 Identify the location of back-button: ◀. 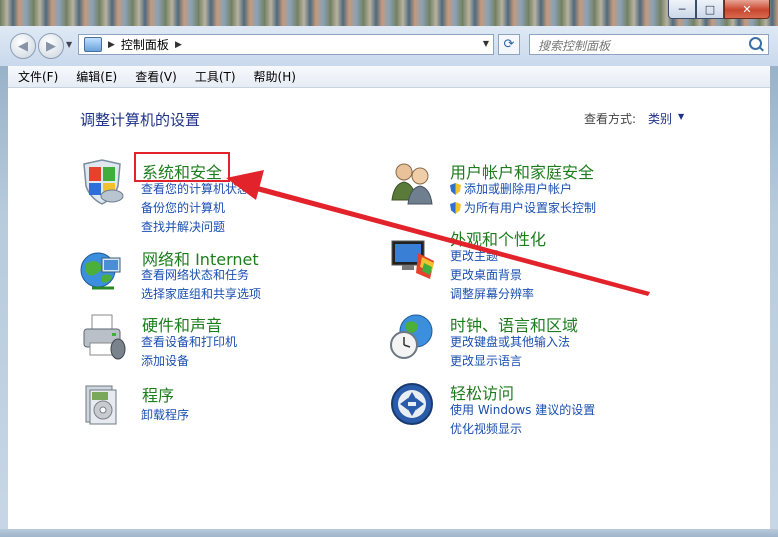
(23, 46).